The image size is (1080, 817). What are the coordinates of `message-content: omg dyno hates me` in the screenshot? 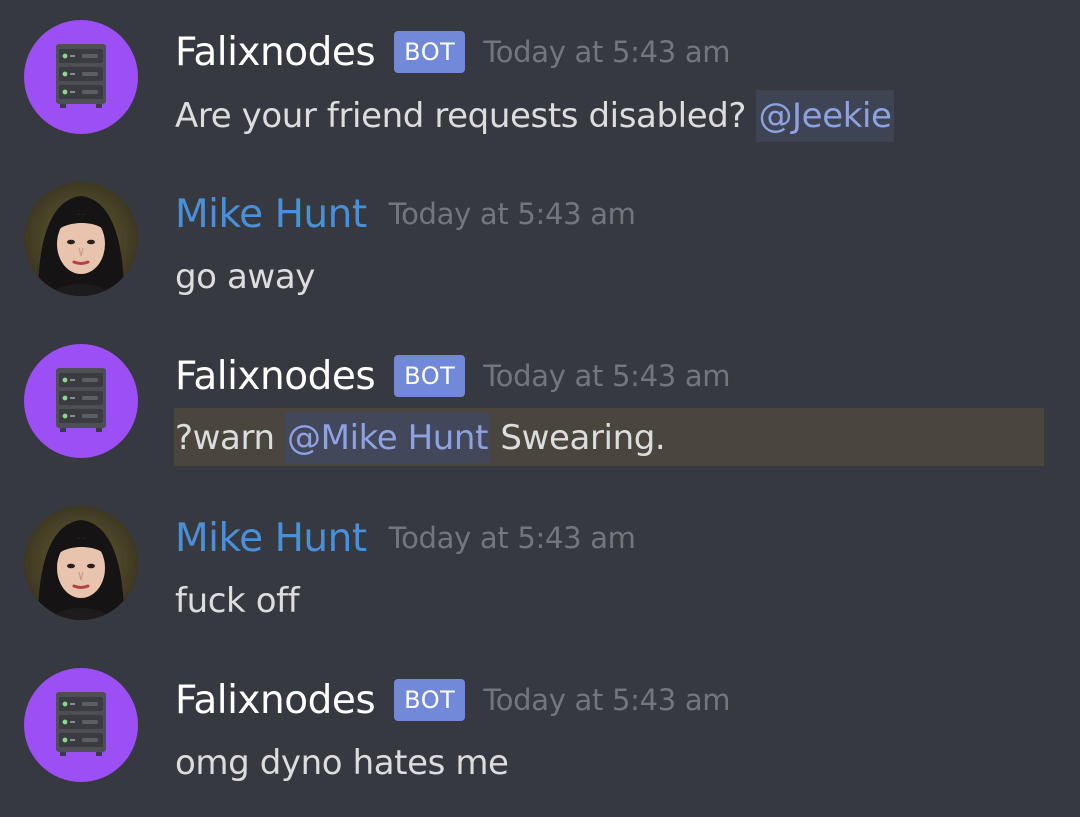 It's located at (342, 763).